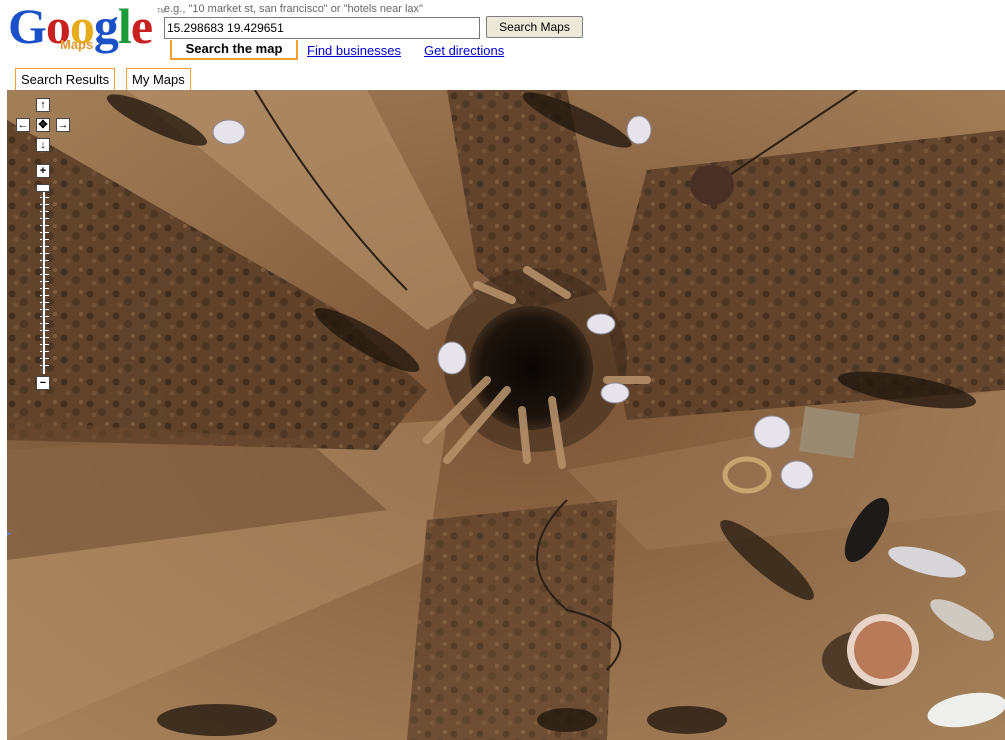  What do you see at coordinates (464, 50) in the screenshot?
I see `tab-get-directions: Get directions` at bounding box center [464, 50].